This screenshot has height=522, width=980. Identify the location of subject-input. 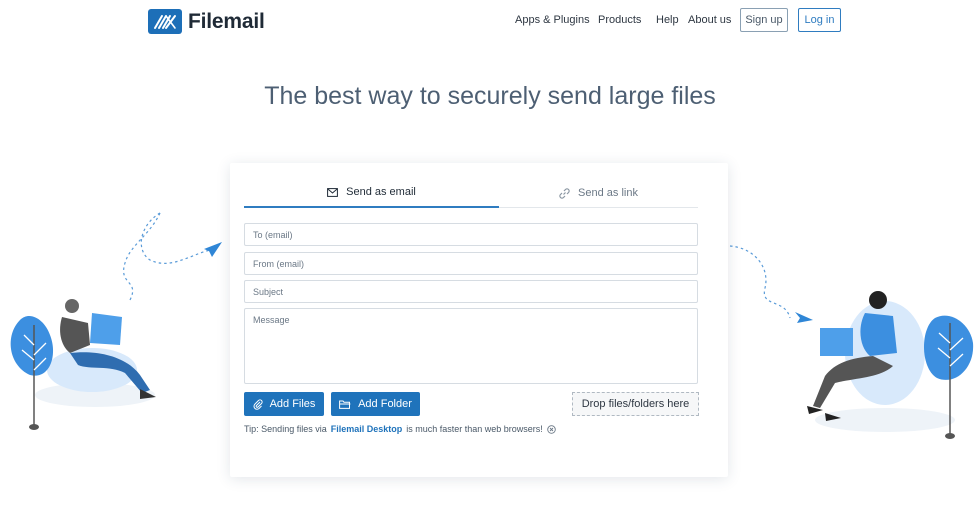
(471, 291).